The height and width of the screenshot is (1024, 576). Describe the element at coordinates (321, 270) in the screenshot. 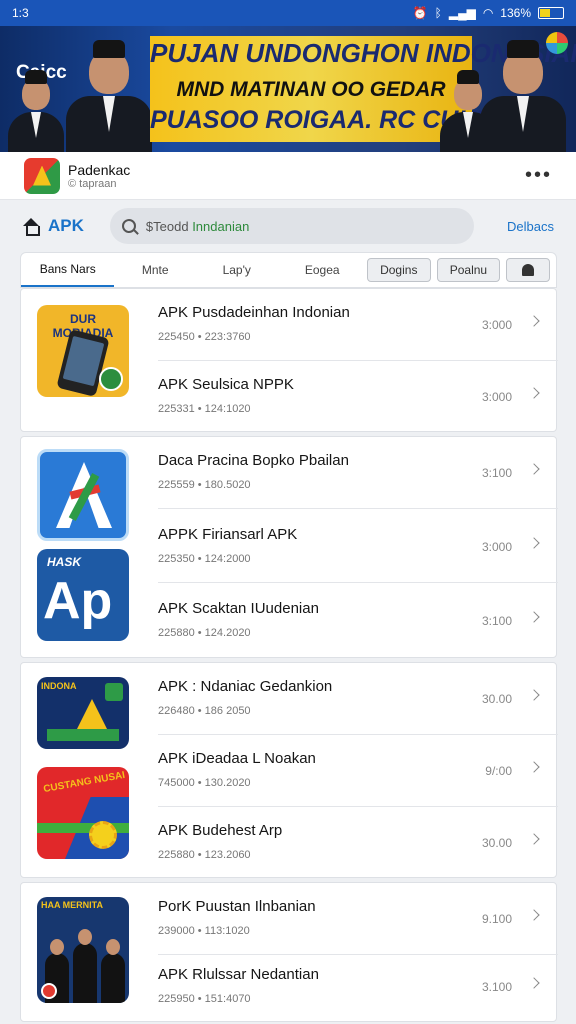

I see `tab-eogea: Eogea` at that location.